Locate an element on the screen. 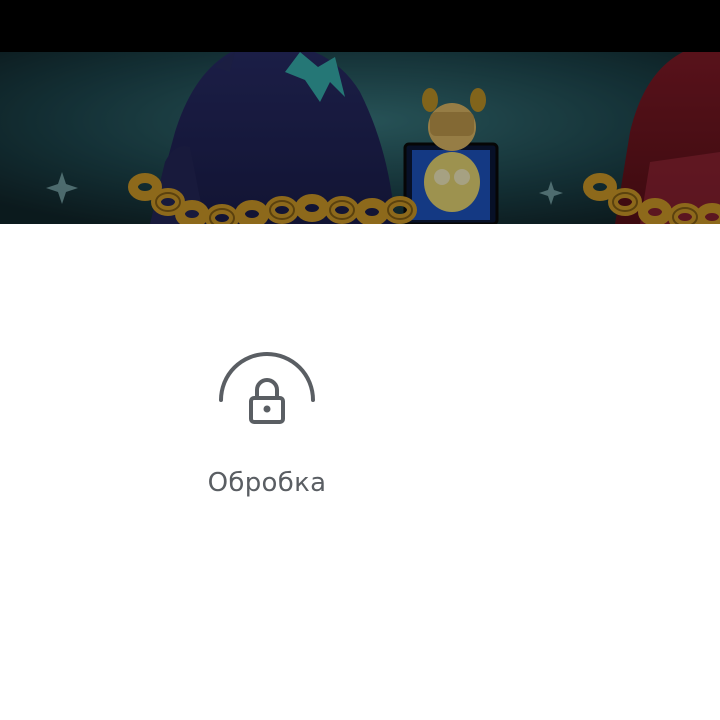 The height and width of the screenshot is (720, 720). lock-icon is located at coordinates (267, 388).